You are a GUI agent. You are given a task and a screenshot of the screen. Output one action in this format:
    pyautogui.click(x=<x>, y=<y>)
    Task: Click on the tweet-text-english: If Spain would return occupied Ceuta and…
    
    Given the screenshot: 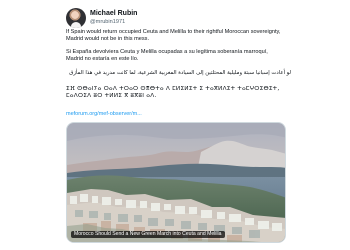 What is the action you would take?
    pyautogui.click(x=173, y=36)
    